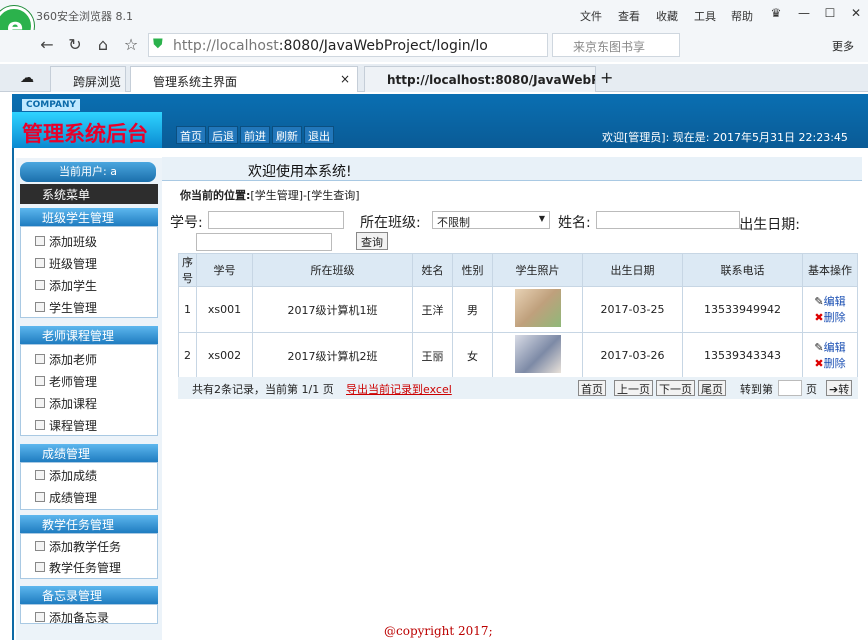 Image resolution: width=868 pixels, height=640 pixels. Describe the element at coordinates (65, 403) in the screenshot. I see `menu-add-course: 添加课程` at that location.